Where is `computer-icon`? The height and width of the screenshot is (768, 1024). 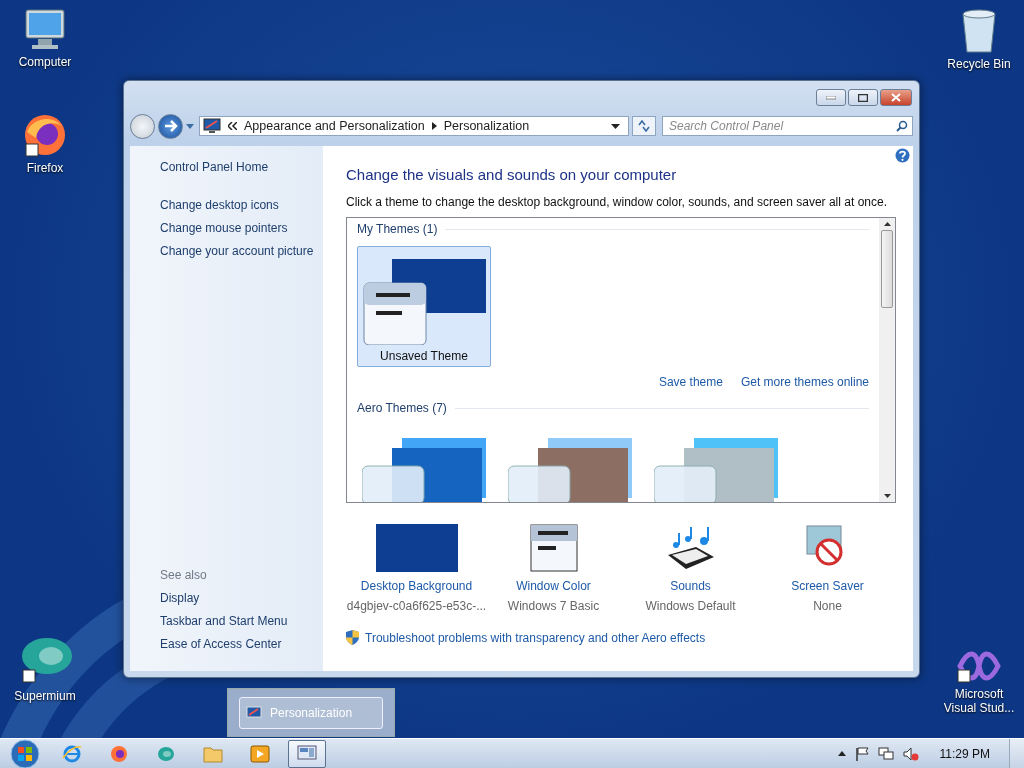 computer-icon is located at coordinates (45, 30).